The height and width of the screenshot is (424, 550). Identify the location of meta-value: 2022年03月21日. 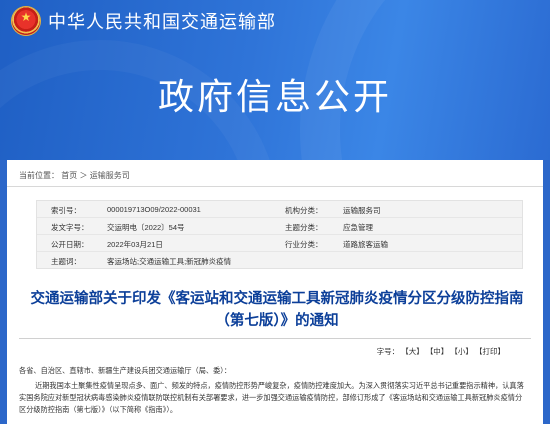
(135, 244).